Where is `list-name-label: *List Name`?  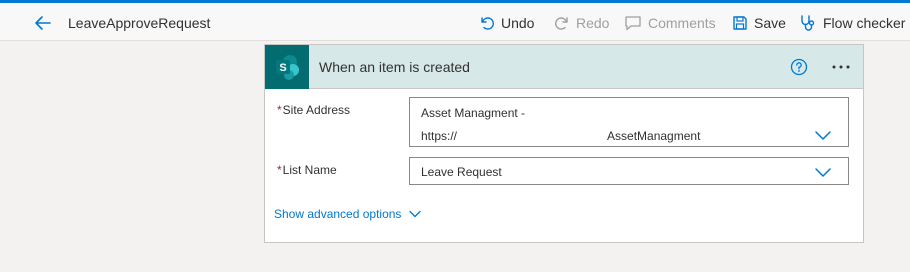 list-name-label: *List Name is located at coordinates (307, 170).